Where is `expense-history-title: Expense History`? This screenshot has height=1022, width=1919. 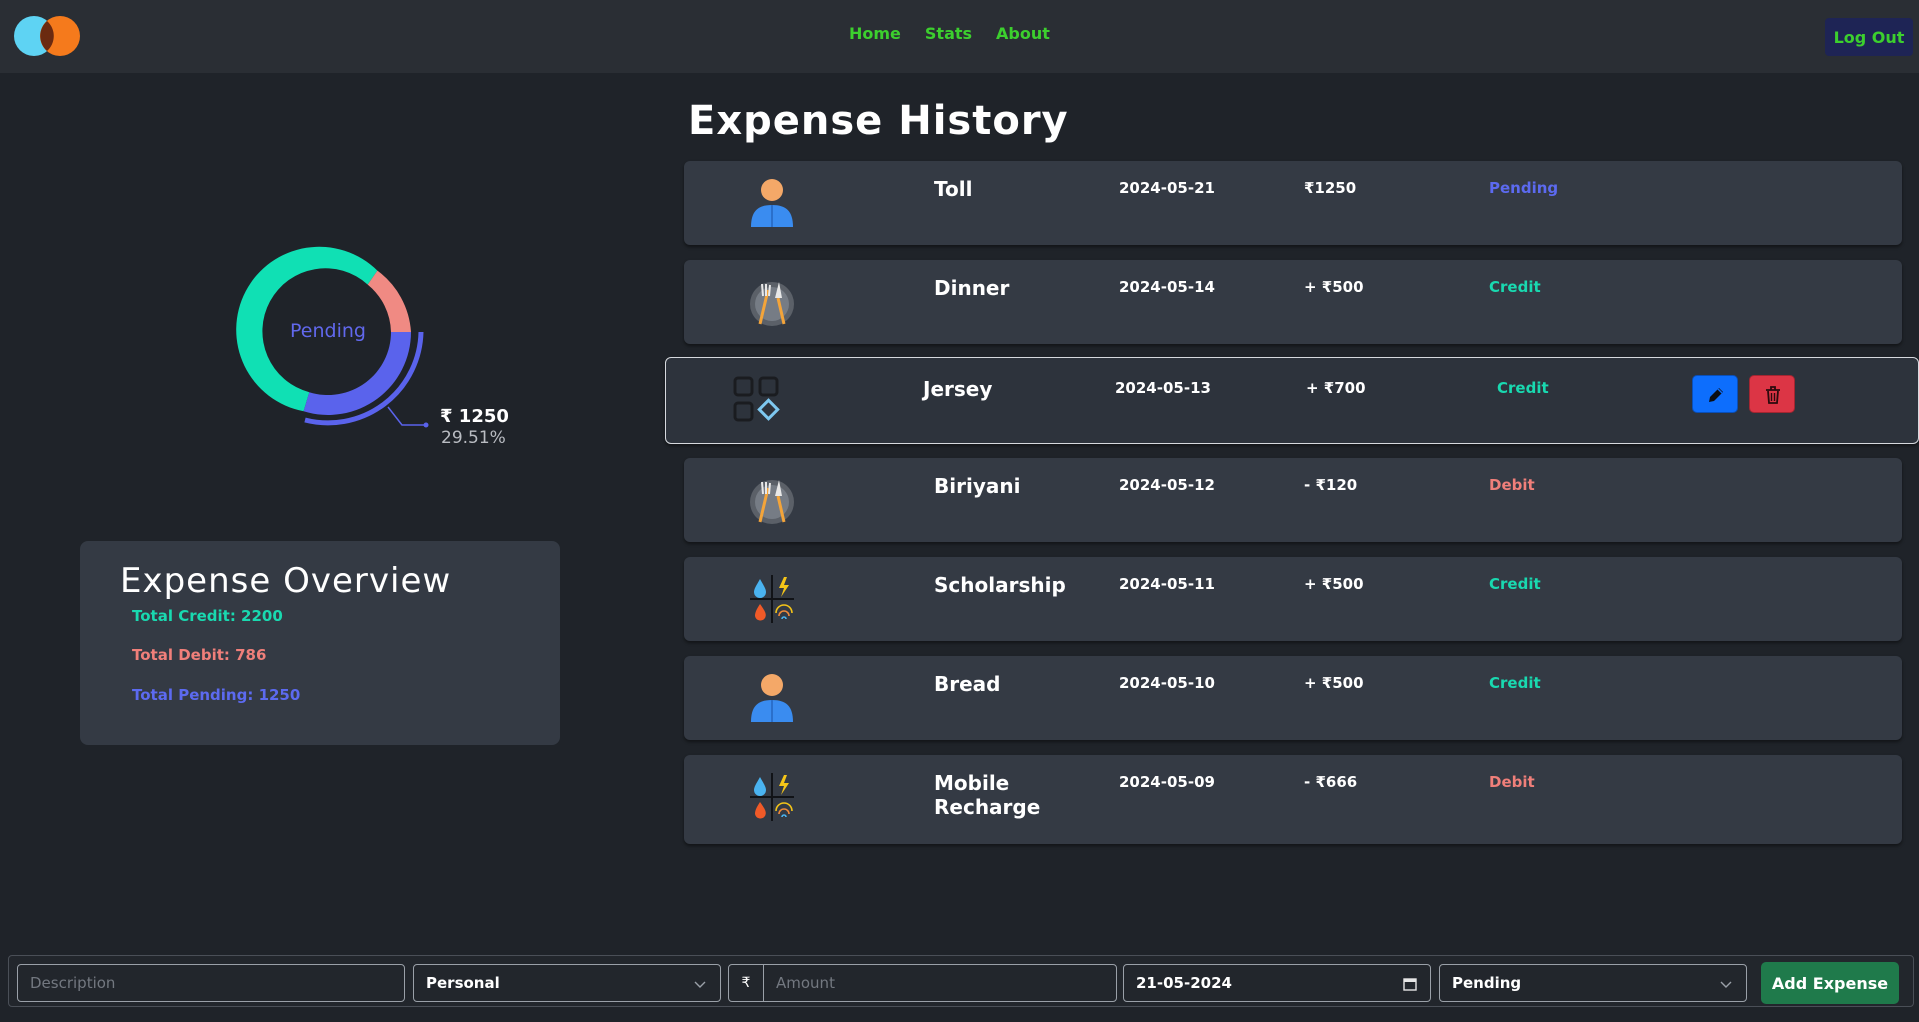
expense-history-title: Expense History is located at coordinates (878, 121).